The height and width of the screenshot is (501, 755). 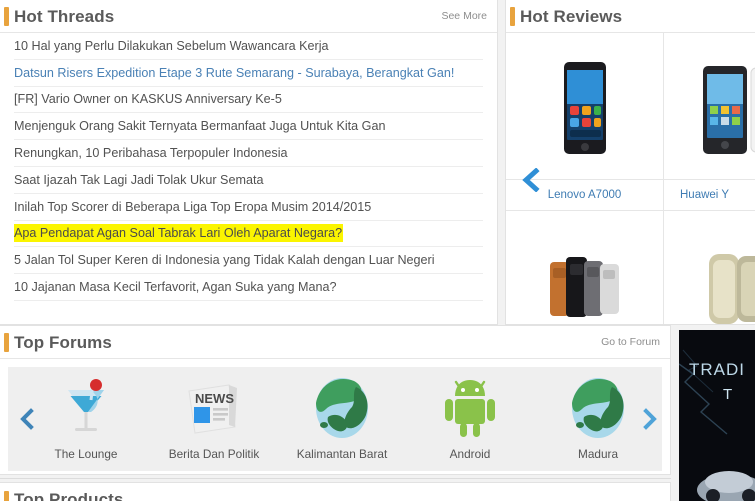 I want to click on forum-label: Kalimantan Barat, so click(x=342, y=454).